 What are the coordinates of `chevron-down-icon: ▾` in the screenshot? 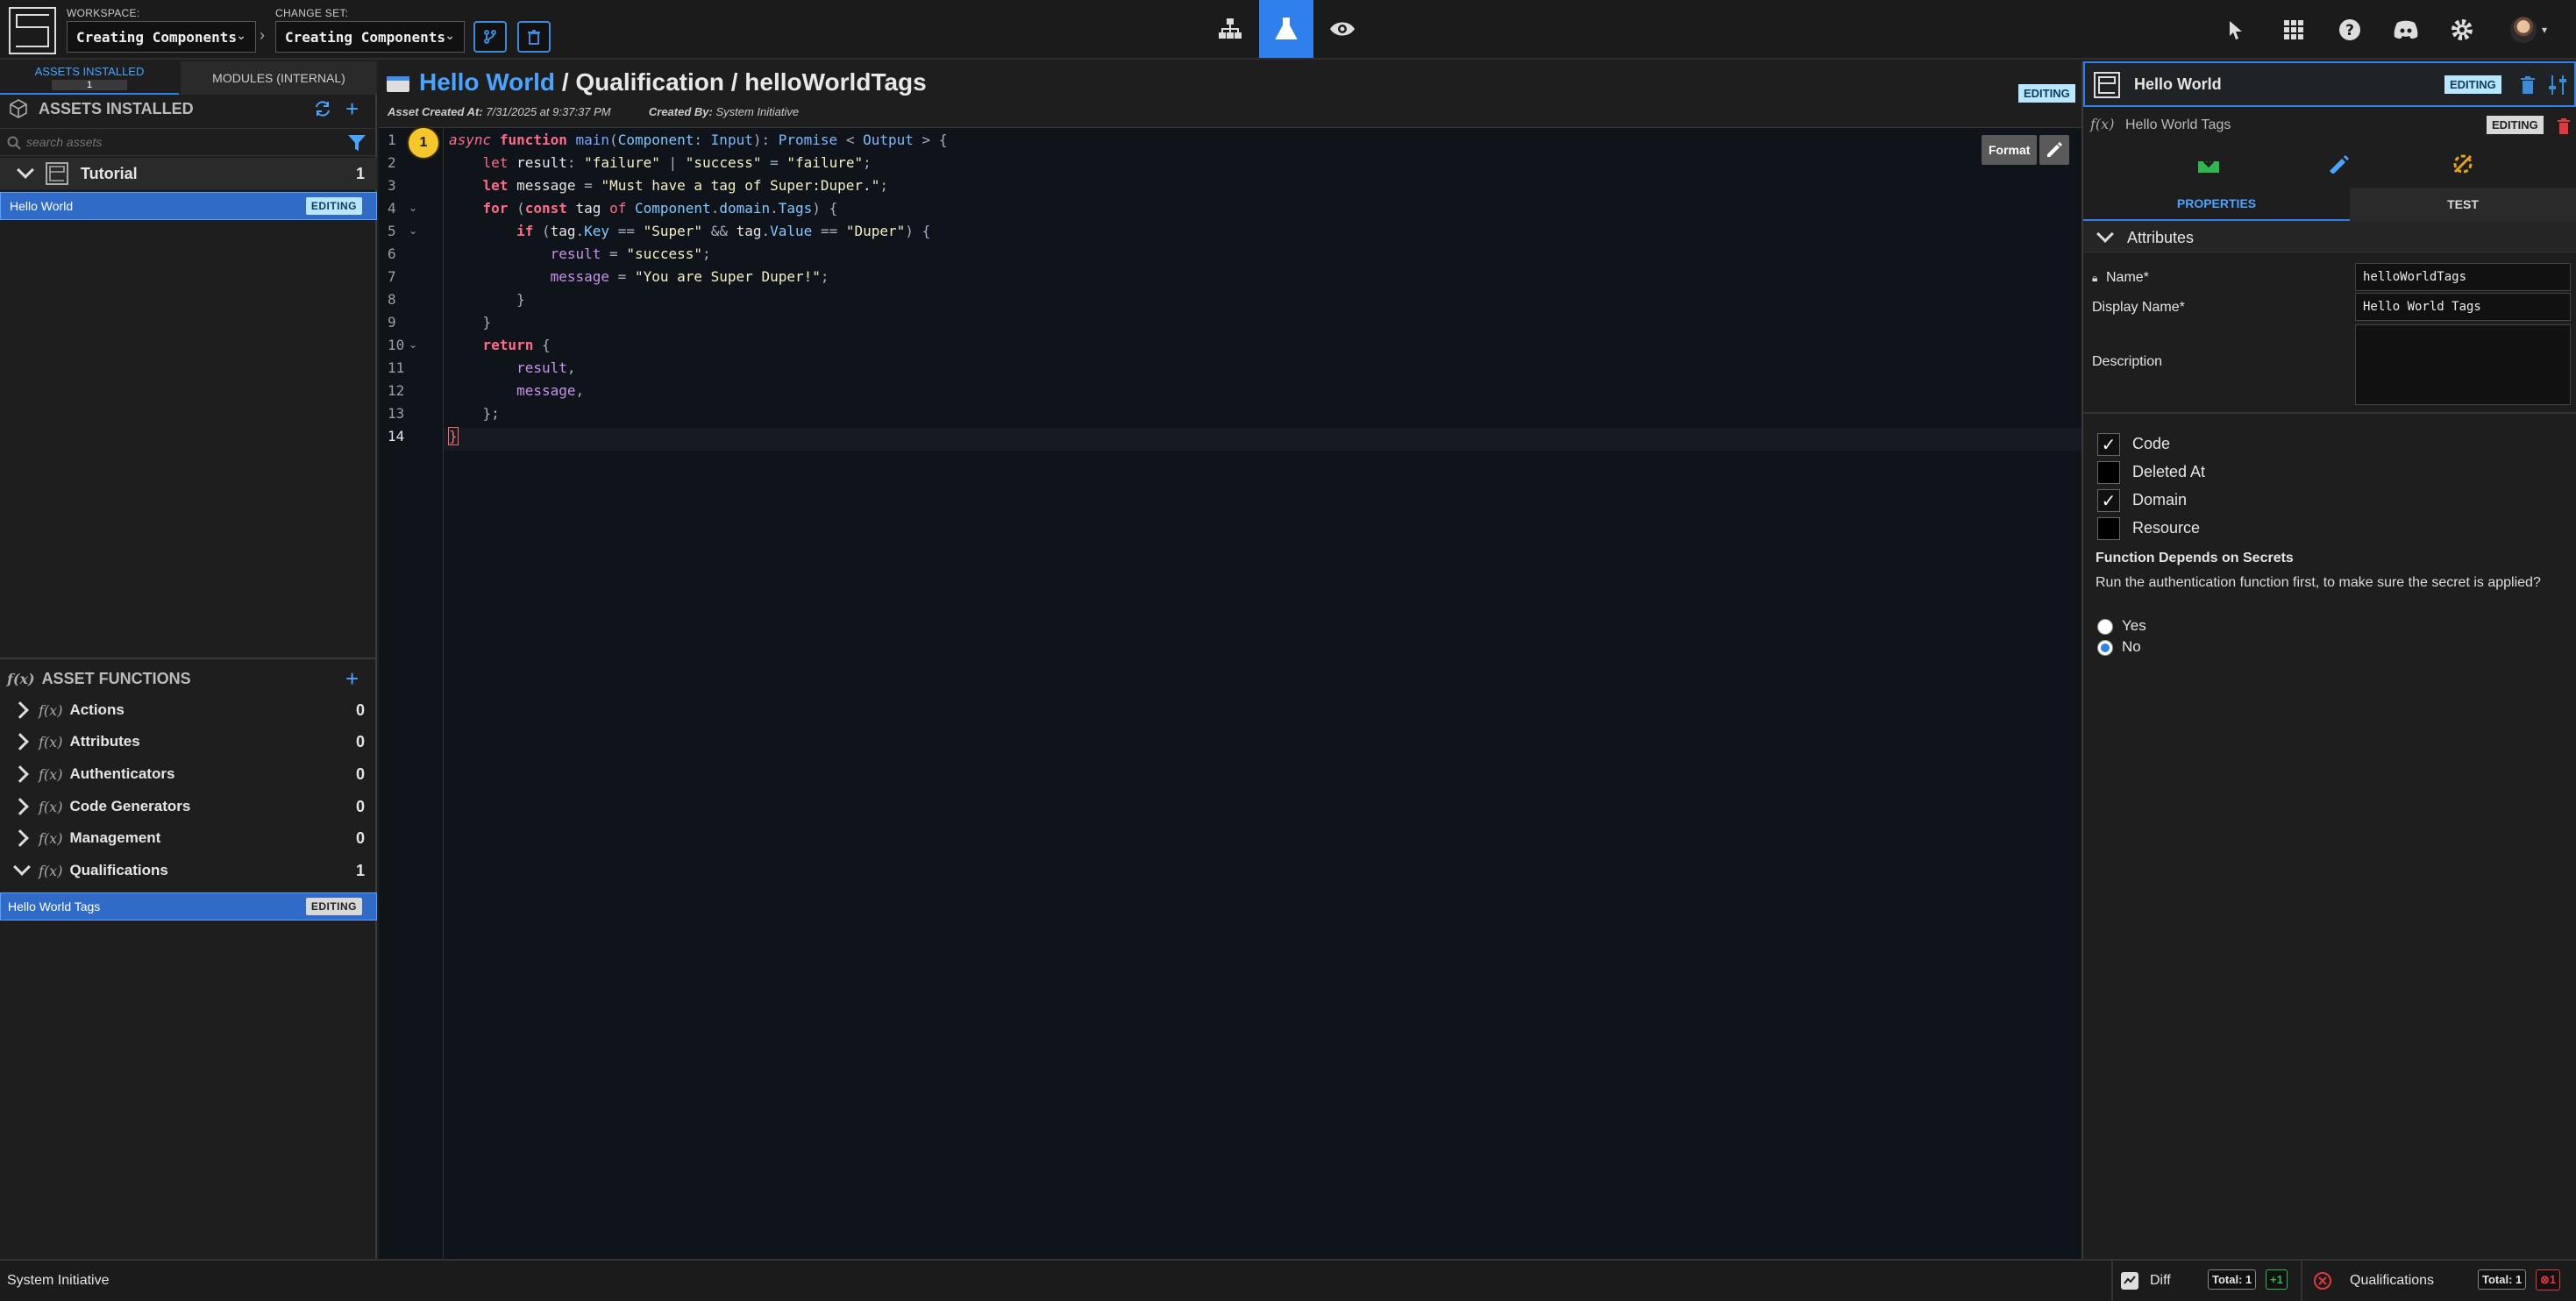 It's located at (2544, 30).